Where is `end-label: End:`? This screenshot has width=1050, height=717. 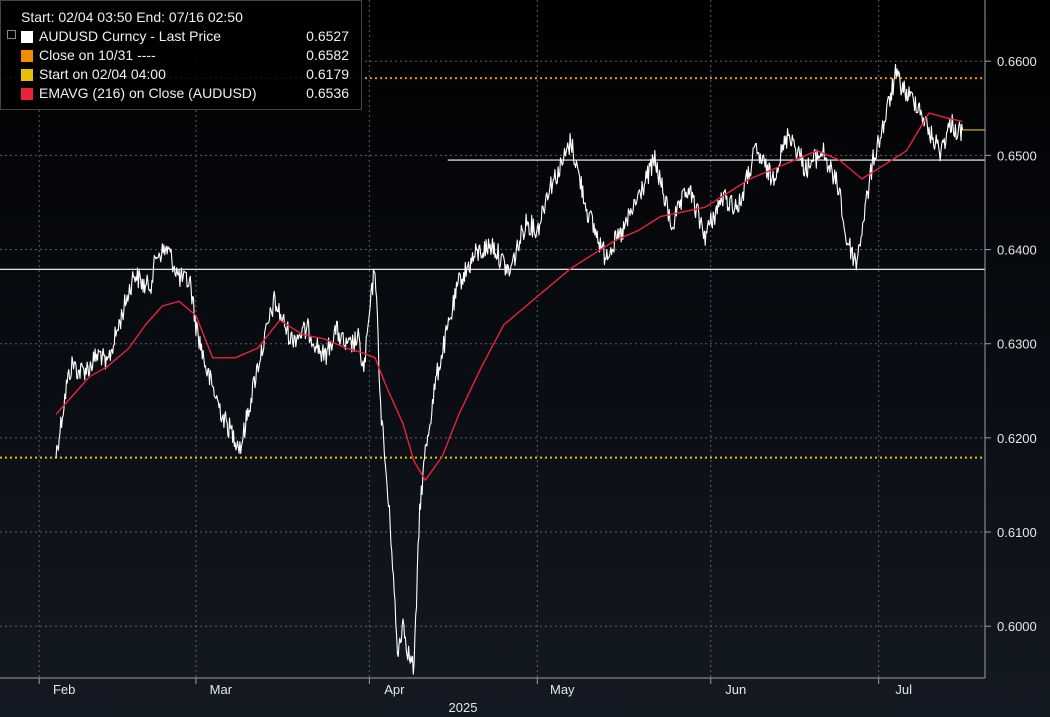
end-label: End: is located at coordinates (151, 17).